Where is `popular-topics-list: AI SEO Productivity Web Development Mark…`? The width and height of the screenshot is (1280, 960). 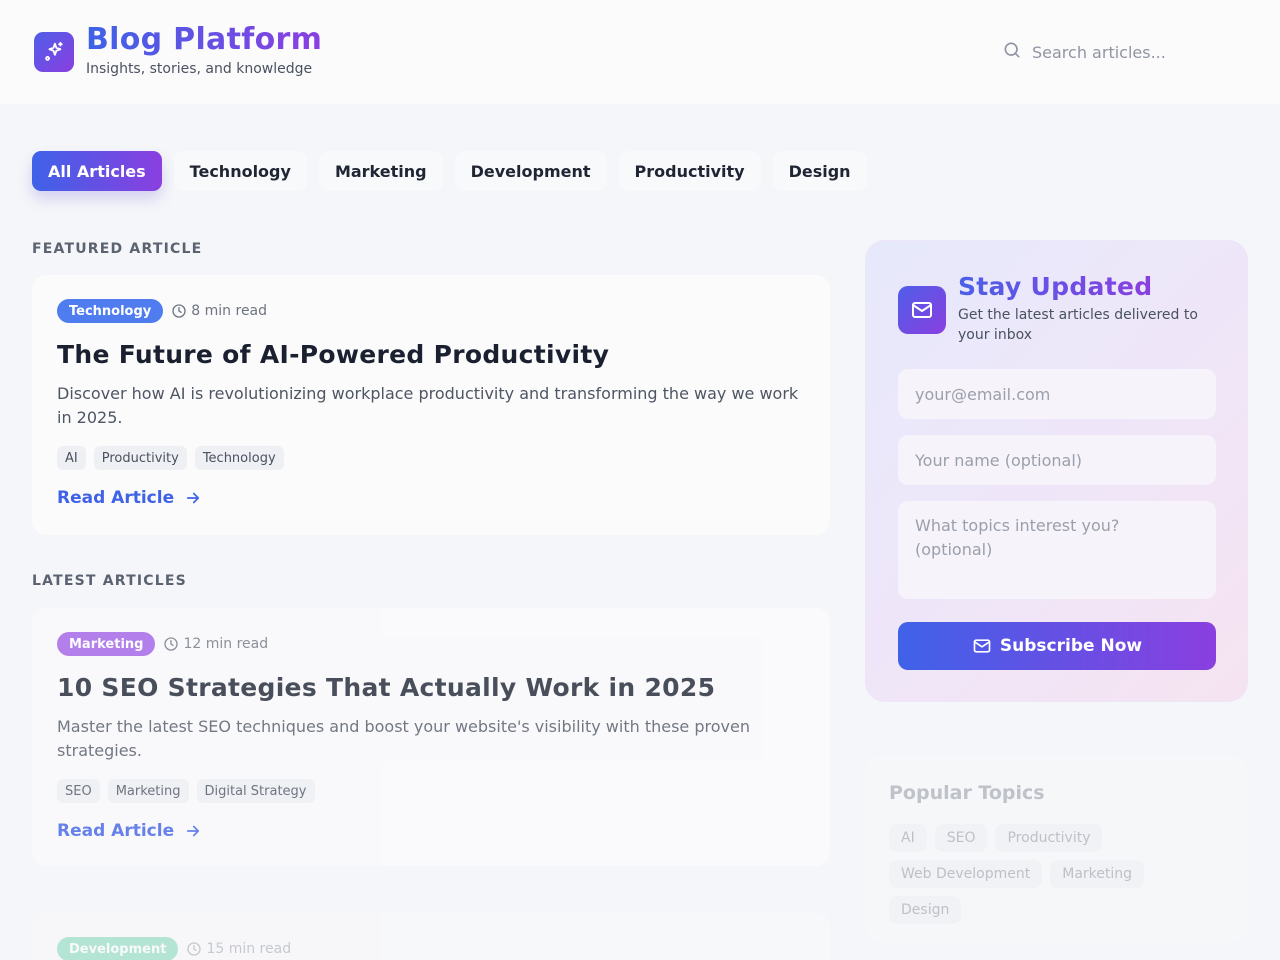
popular-topics-list: AI SEO Productivity Web Development Mark… is located at coordinates (1059, 878).